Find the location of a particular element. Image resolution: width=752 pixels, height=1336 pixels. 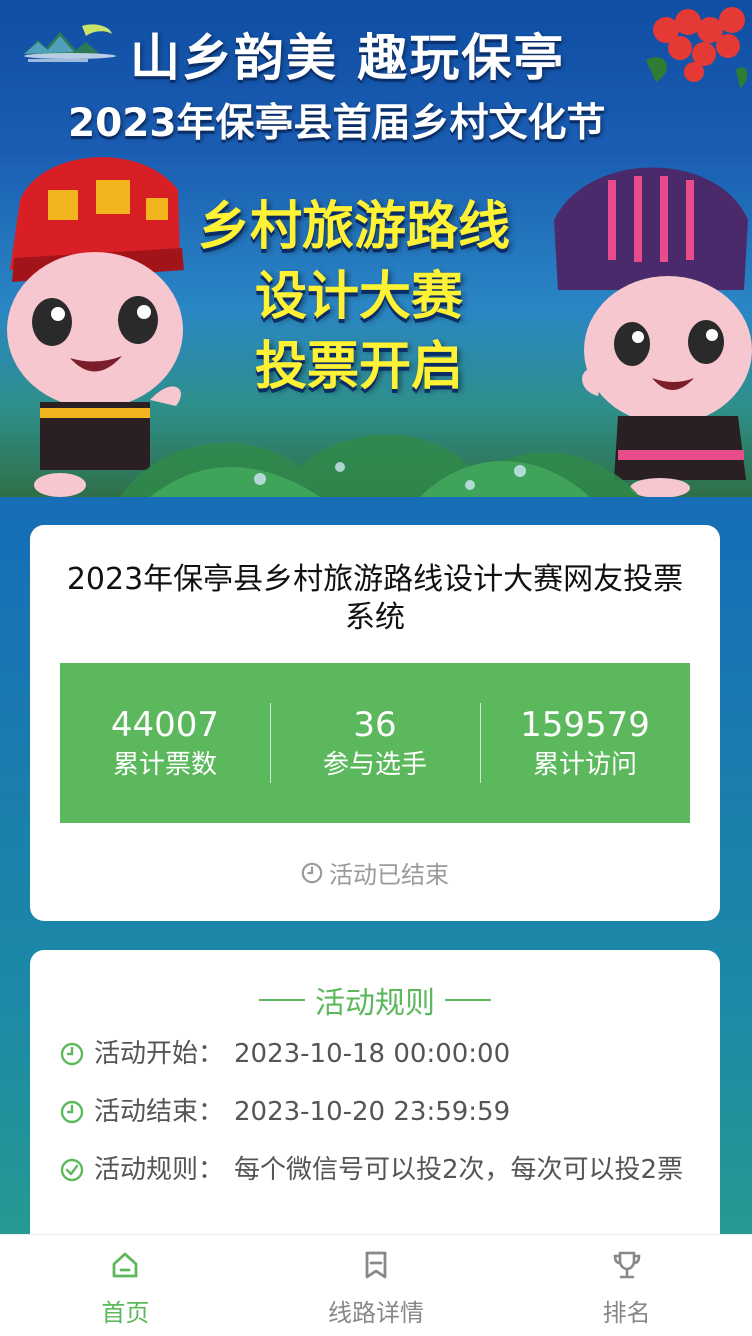

stat-visits: 159579 累计访问 is located at coordinates (585, 743).